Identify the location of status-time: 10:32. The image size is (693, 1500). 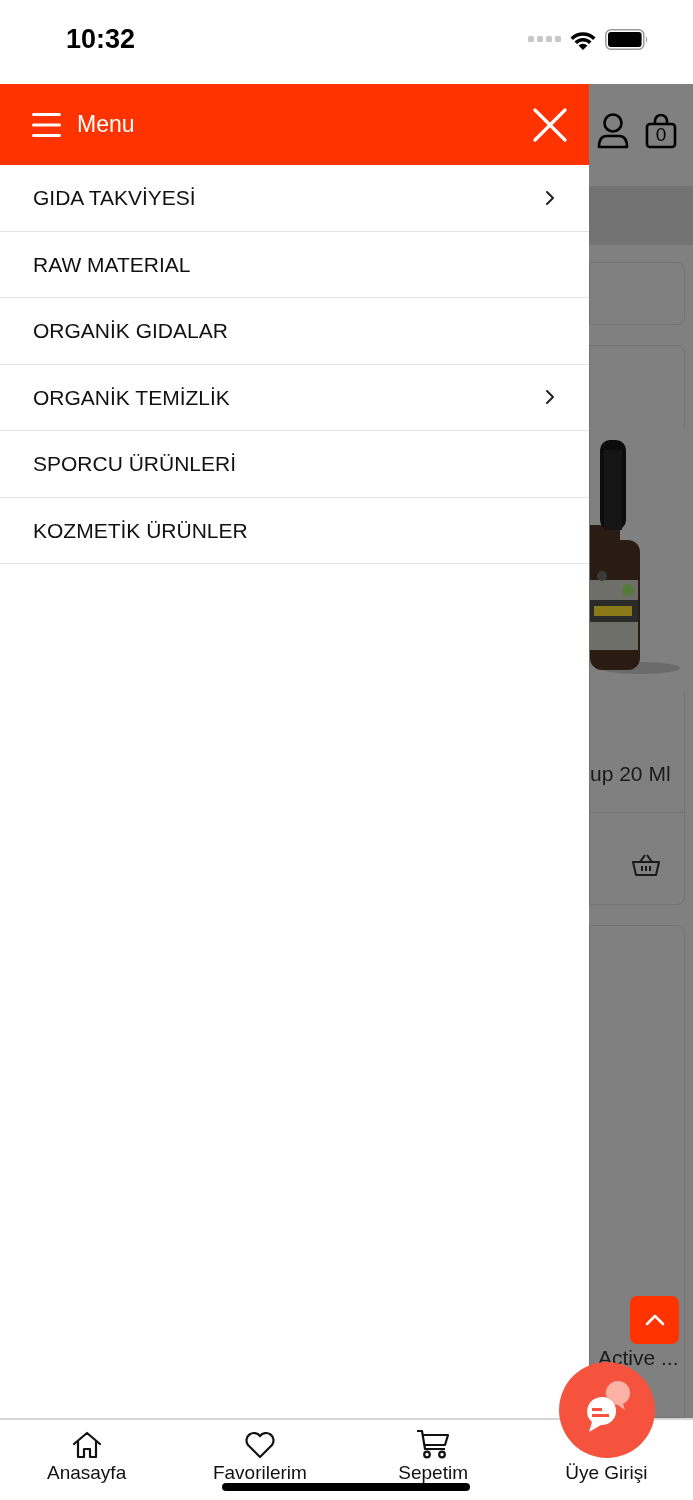
(101, 39).